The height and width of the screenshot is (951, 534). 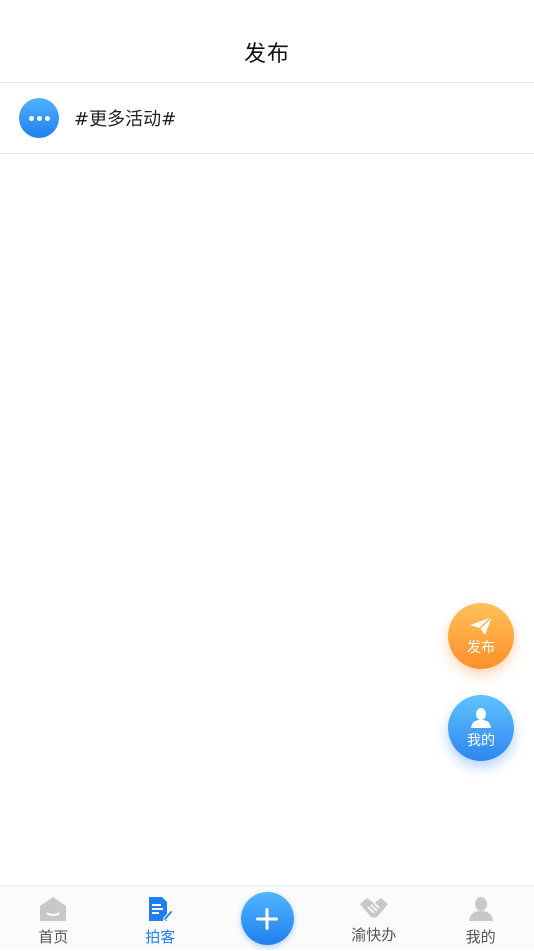 I want to click on publish-fab-button: 发布, so click(x=481, y=636).